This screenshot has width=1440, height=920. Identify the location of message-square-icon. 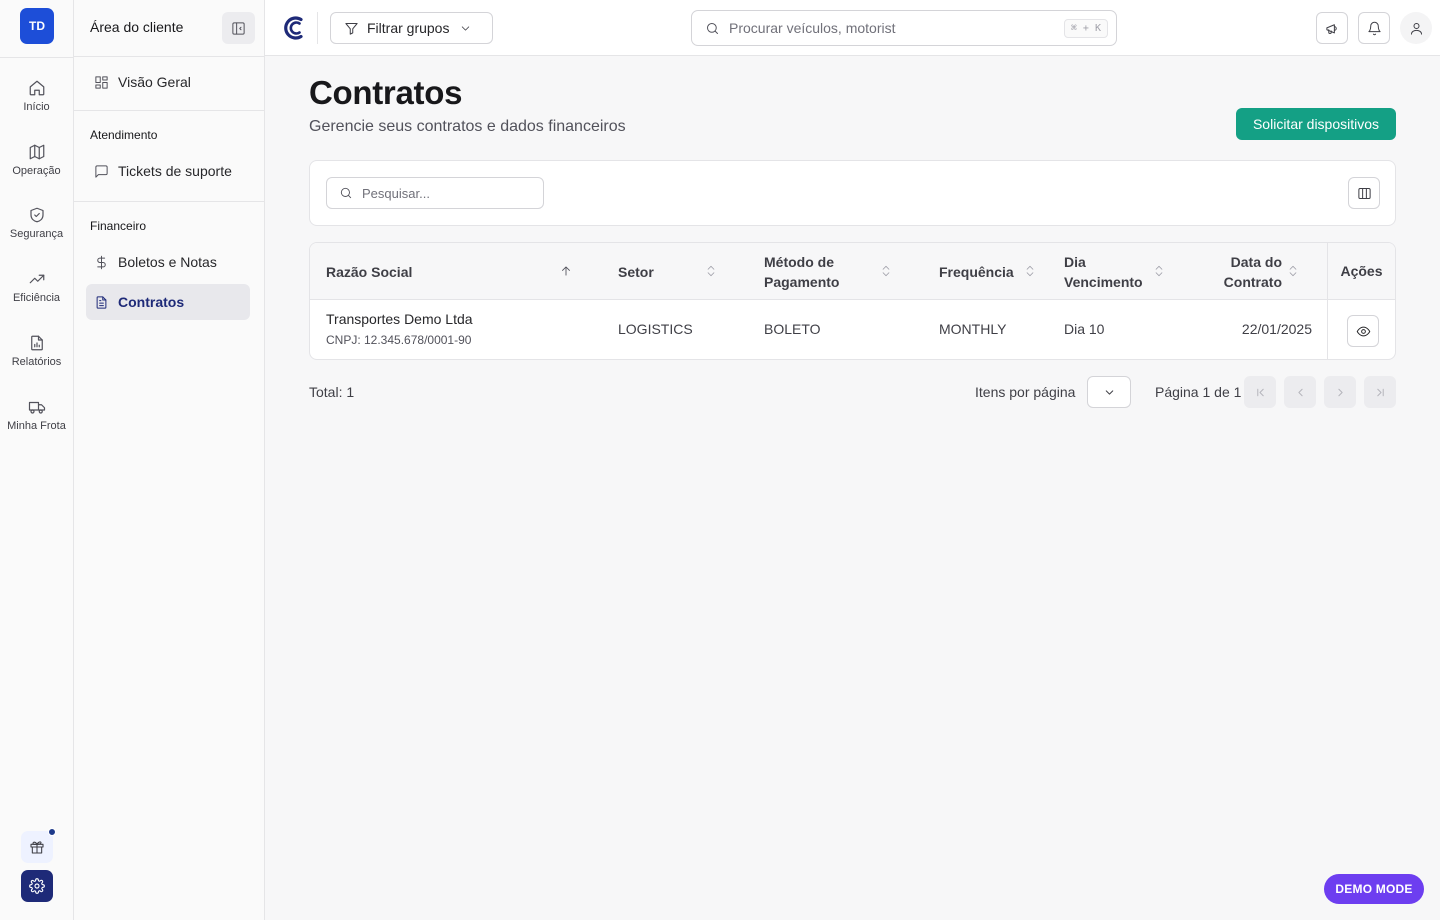
(101, 171).